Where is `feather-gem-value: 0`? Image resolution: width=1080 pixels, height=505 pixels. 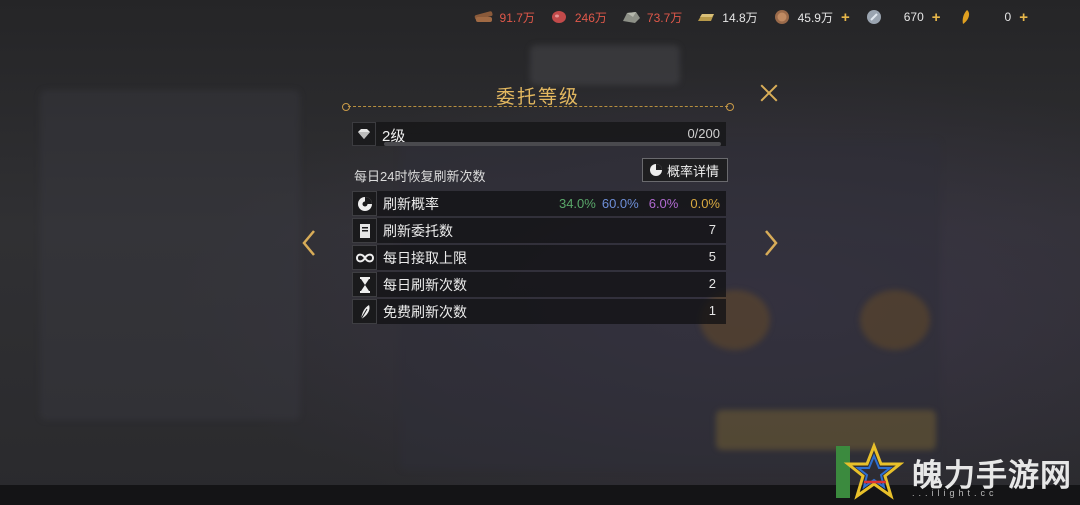
feather-gem-value: 0 is located at coordinates (1008, 17).